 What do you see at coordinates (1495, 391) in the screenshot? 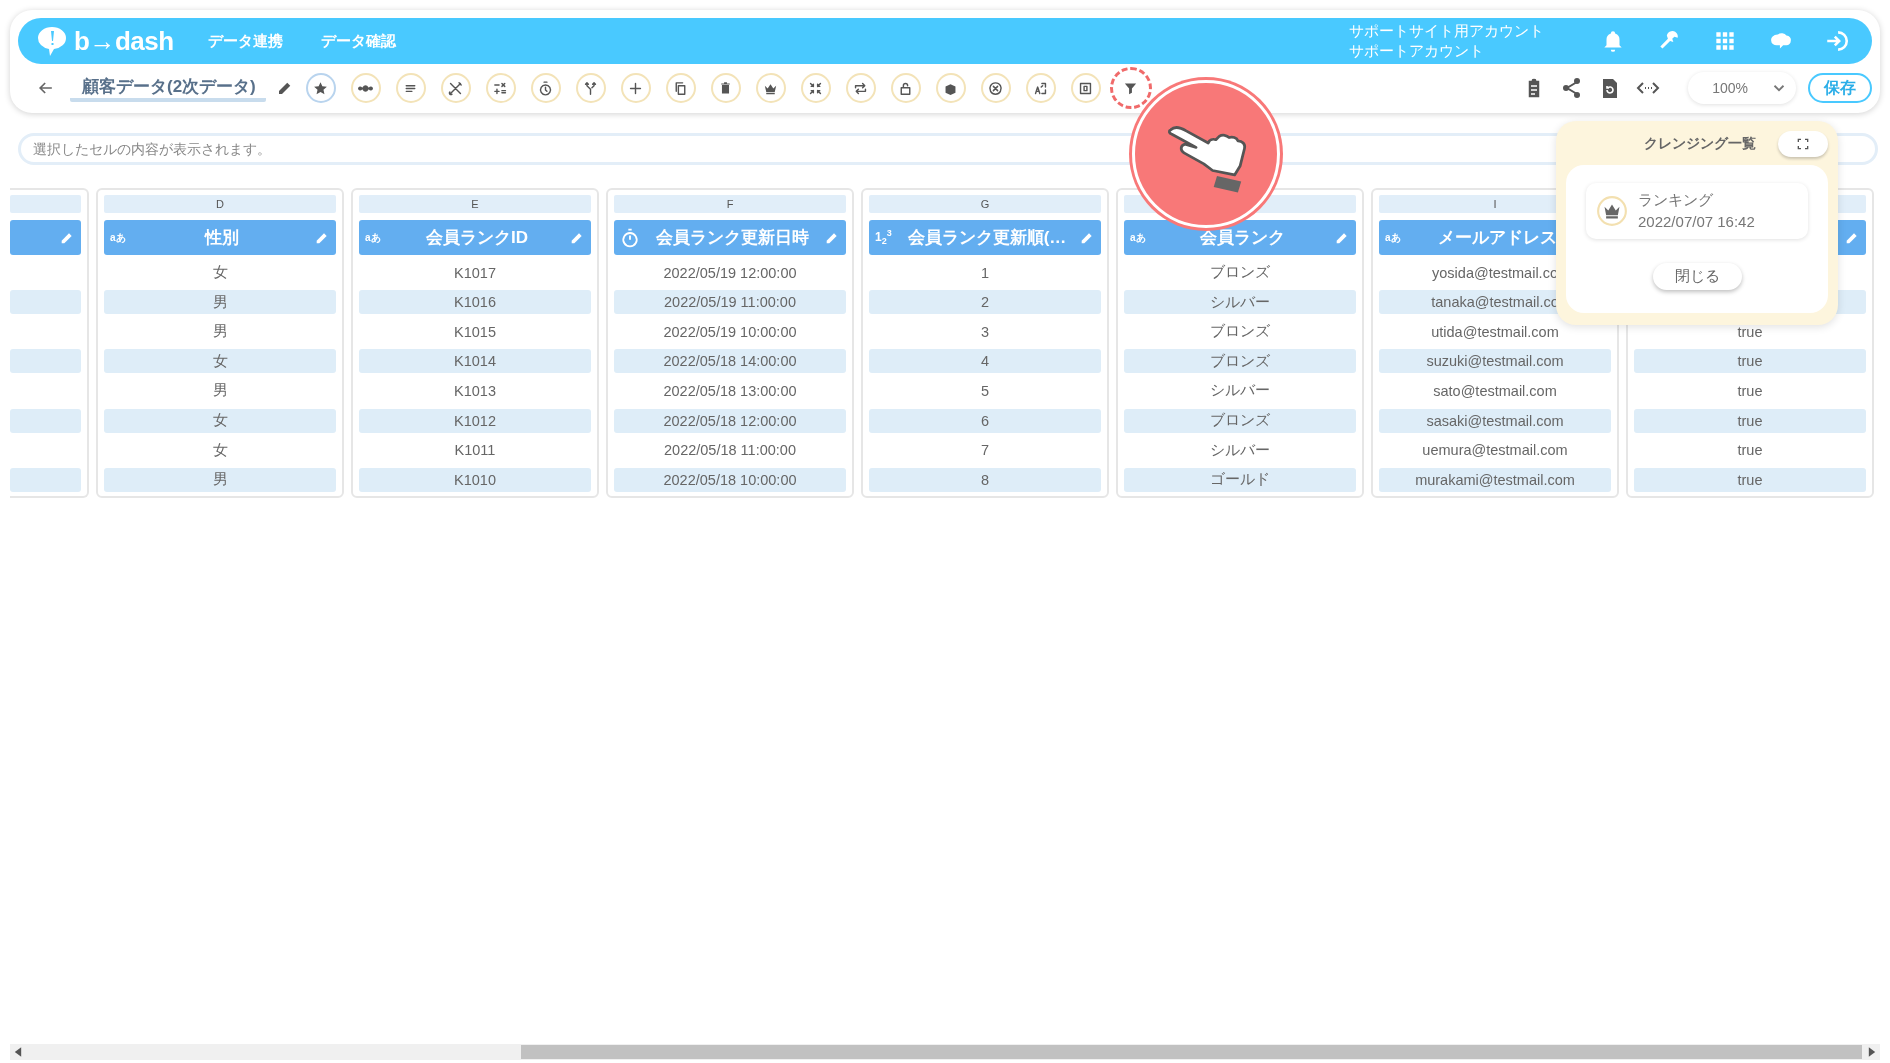
I see `table-cell-text: sato@testmail.com` at bounding box center [1495, 391].